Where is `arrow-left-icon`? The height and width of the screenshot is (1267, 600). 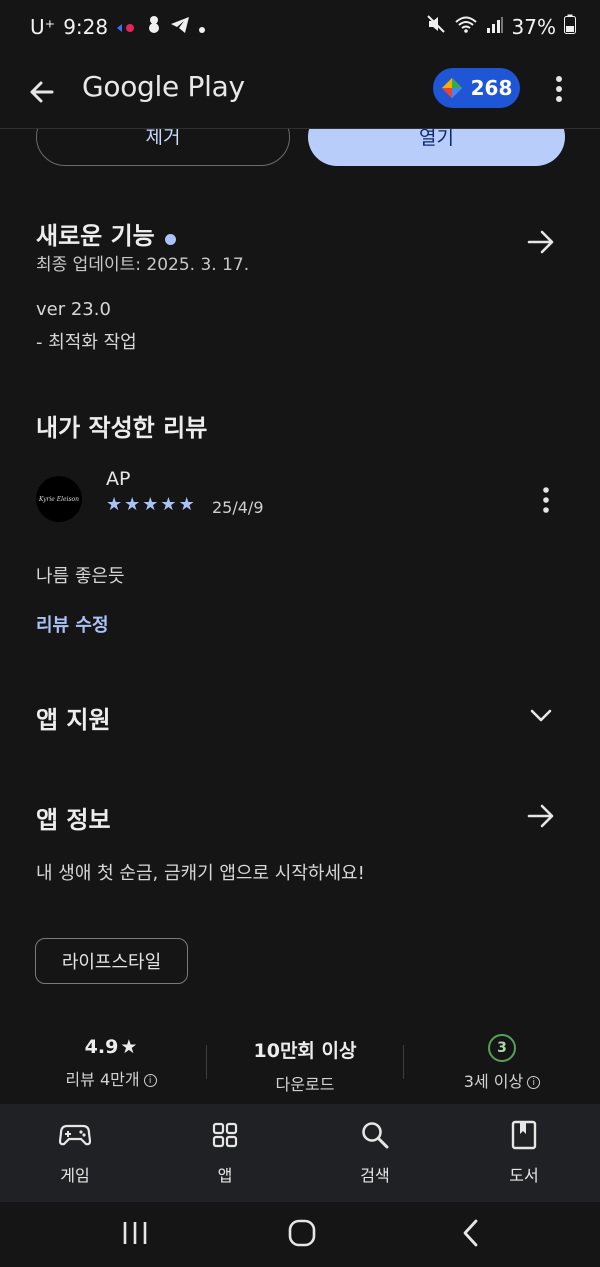 arrow-left-icon is located at coordinates (42, 92).